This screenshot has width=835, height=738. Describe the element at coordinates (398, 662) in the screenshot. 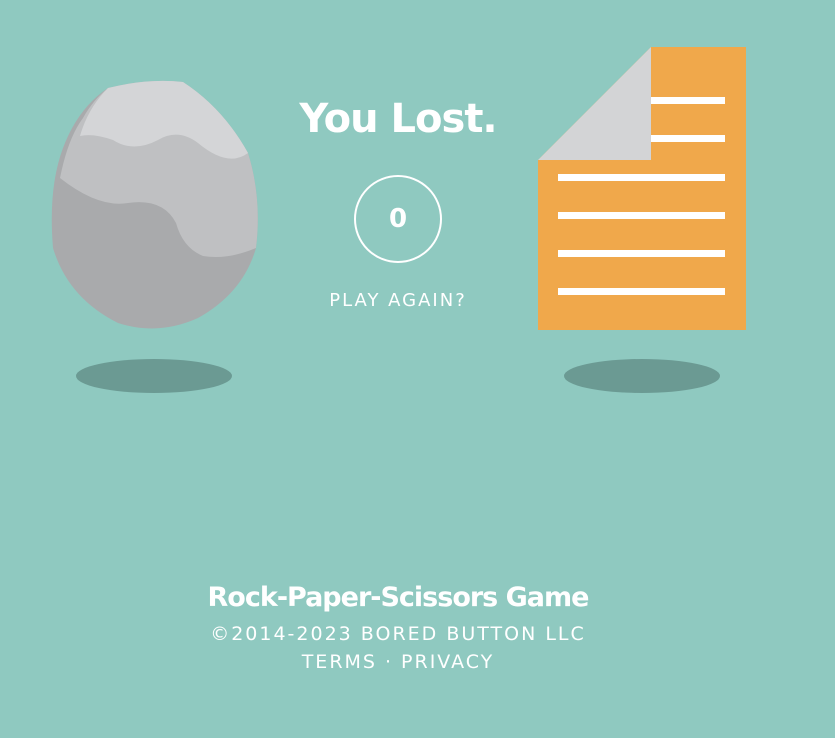

I see `footer-links: TERMS · PRIVACY` at that location.